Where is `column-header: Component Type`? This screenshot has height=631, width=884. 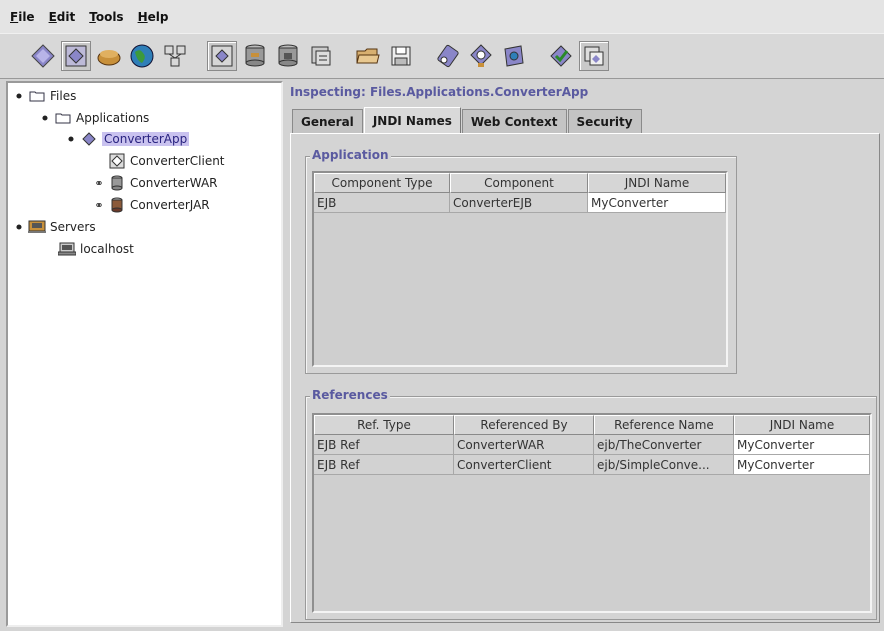
column-header: Component Type is located at coordinates (382, 183).